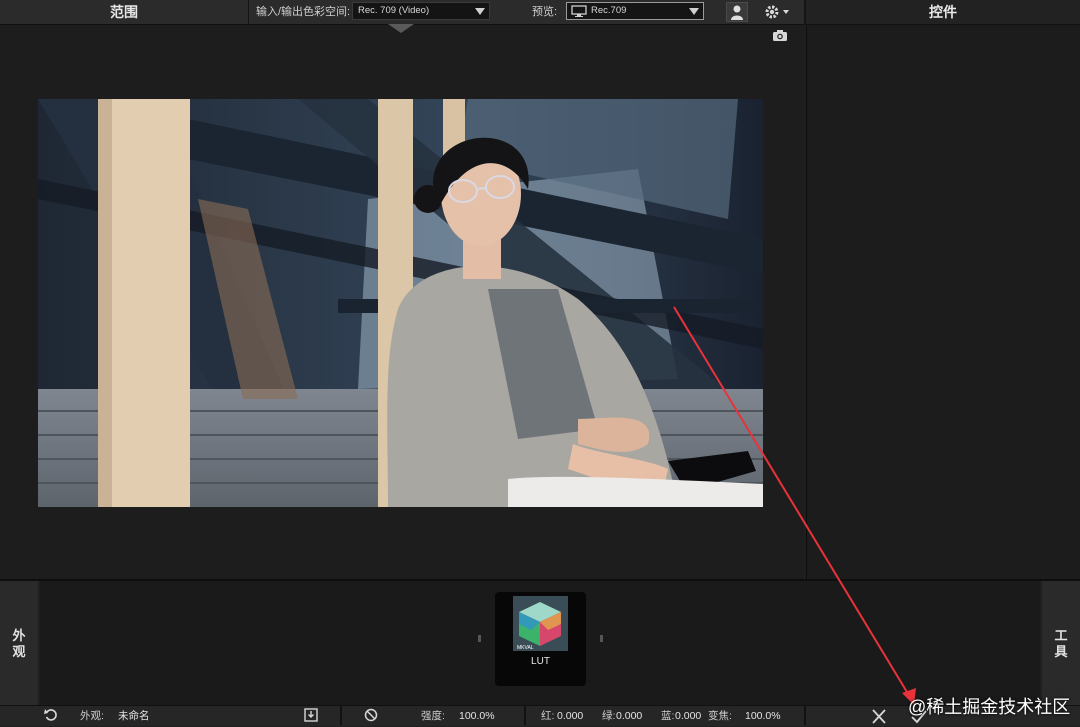  I want to click on bypass-icon, so click(371, 715).